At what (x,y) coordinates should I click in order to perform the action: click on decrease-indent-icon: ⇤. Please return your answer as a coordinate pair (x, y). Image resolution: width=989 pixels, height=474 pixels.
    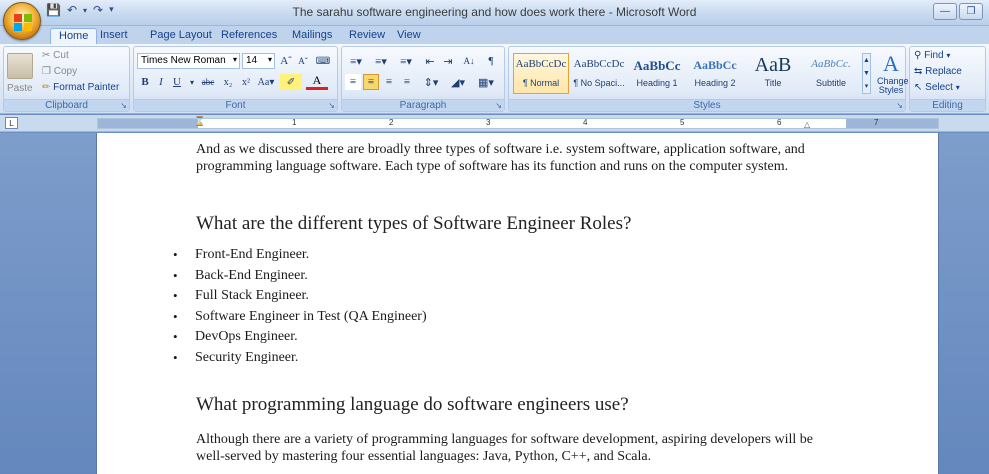
    Looking at the image, I should click on (430, 61).